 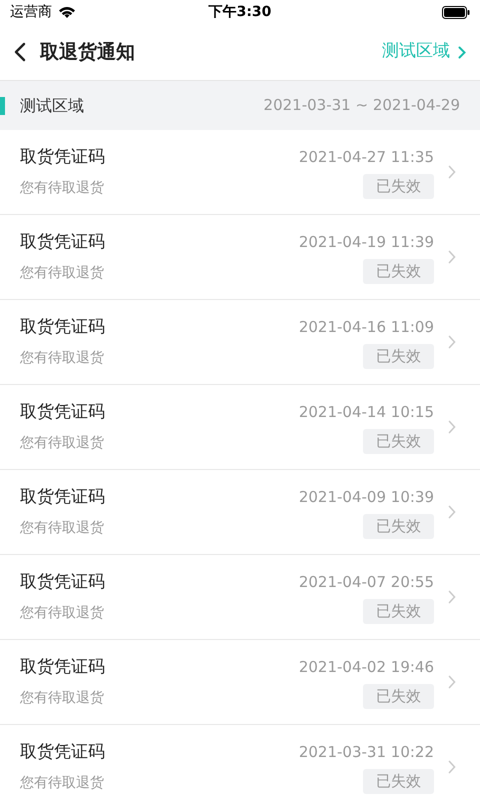 What do you see at coordinates (240, 427) in the screenshot?
I see `notification-item: 取货凭证码 您有待取退货 2021-04-14 10:15 已失效` at bounding box center [240, 427].